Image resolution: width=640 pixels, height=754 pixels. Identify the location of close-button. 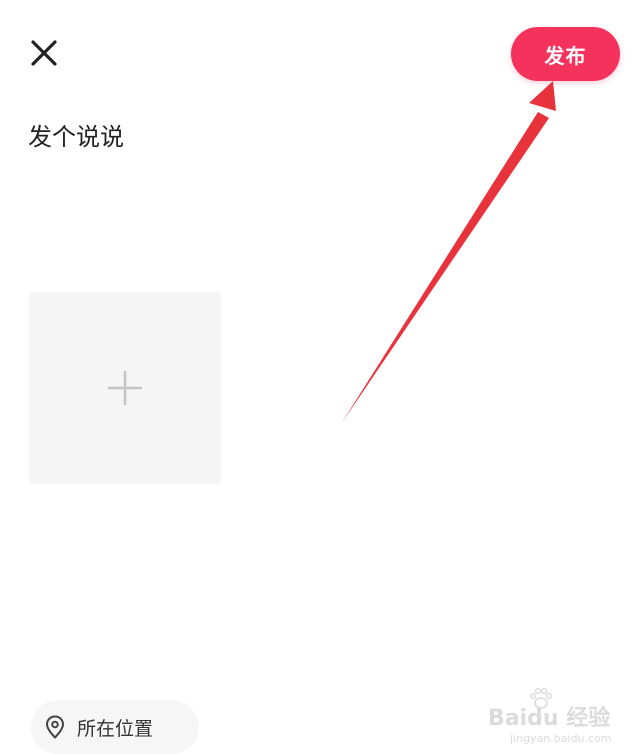
(44, 52).